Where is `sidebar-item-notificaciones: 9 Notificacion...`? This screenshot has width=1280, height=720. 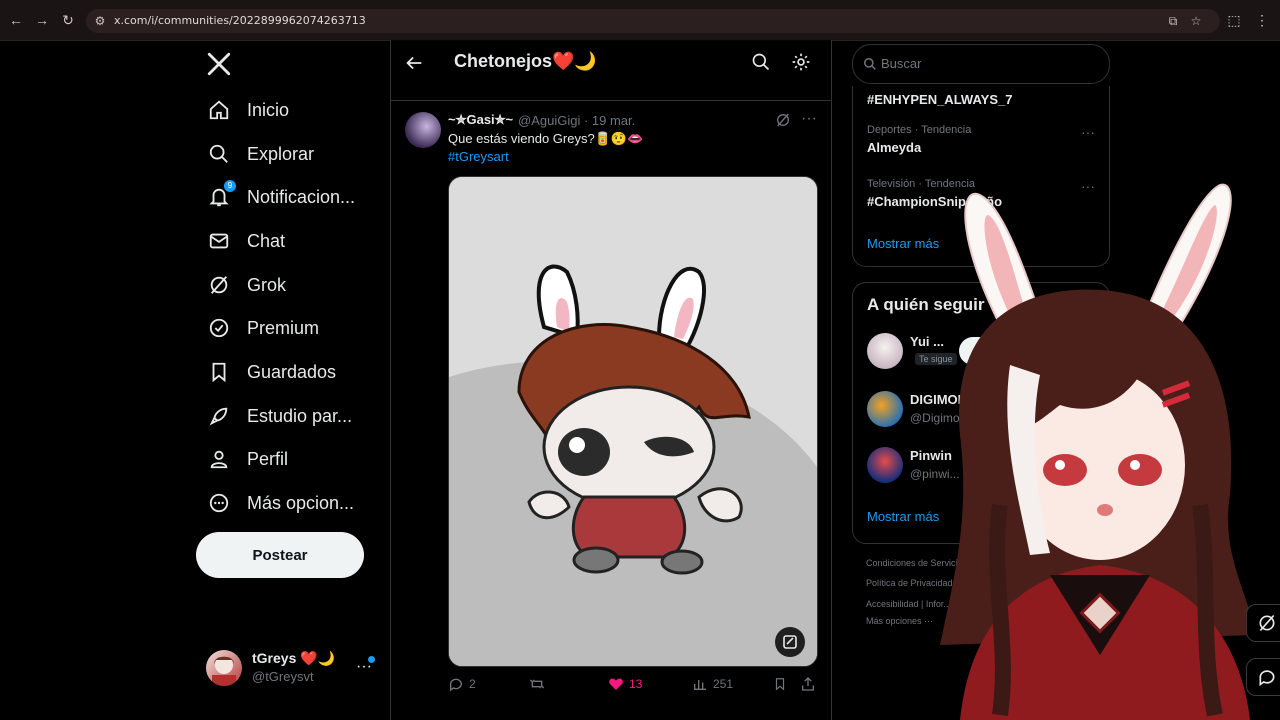
sidebar-item-notificaciones: 9 Notificacion... is located at coordinates (286, 197).